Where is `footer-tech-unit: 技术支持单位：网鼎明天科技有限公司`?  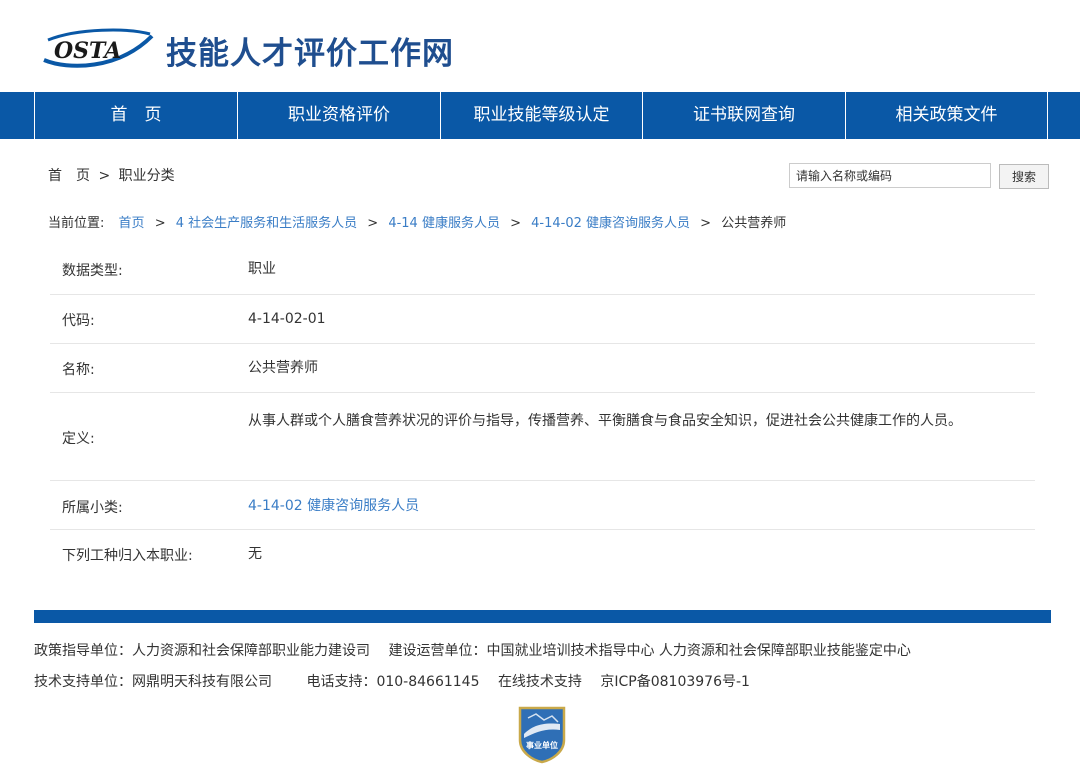 footer-tech-unit: 技术支持单位：网鼎明天科技有限公司 is located at coordinates (153, 682).